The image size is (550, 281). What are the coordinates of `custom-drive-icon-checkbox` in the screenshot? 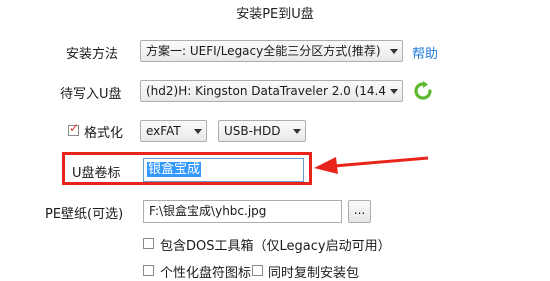 It's located at (148, 270).